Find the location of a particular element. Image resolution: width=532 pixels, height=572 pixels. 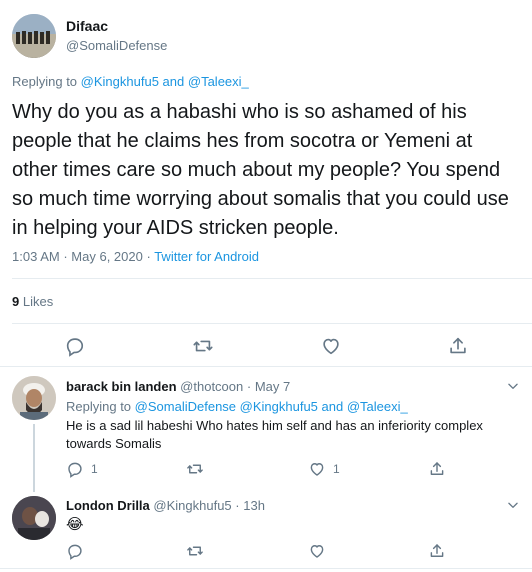

tweet-date: May 6, 2020 is located at coordinates (107, 256).